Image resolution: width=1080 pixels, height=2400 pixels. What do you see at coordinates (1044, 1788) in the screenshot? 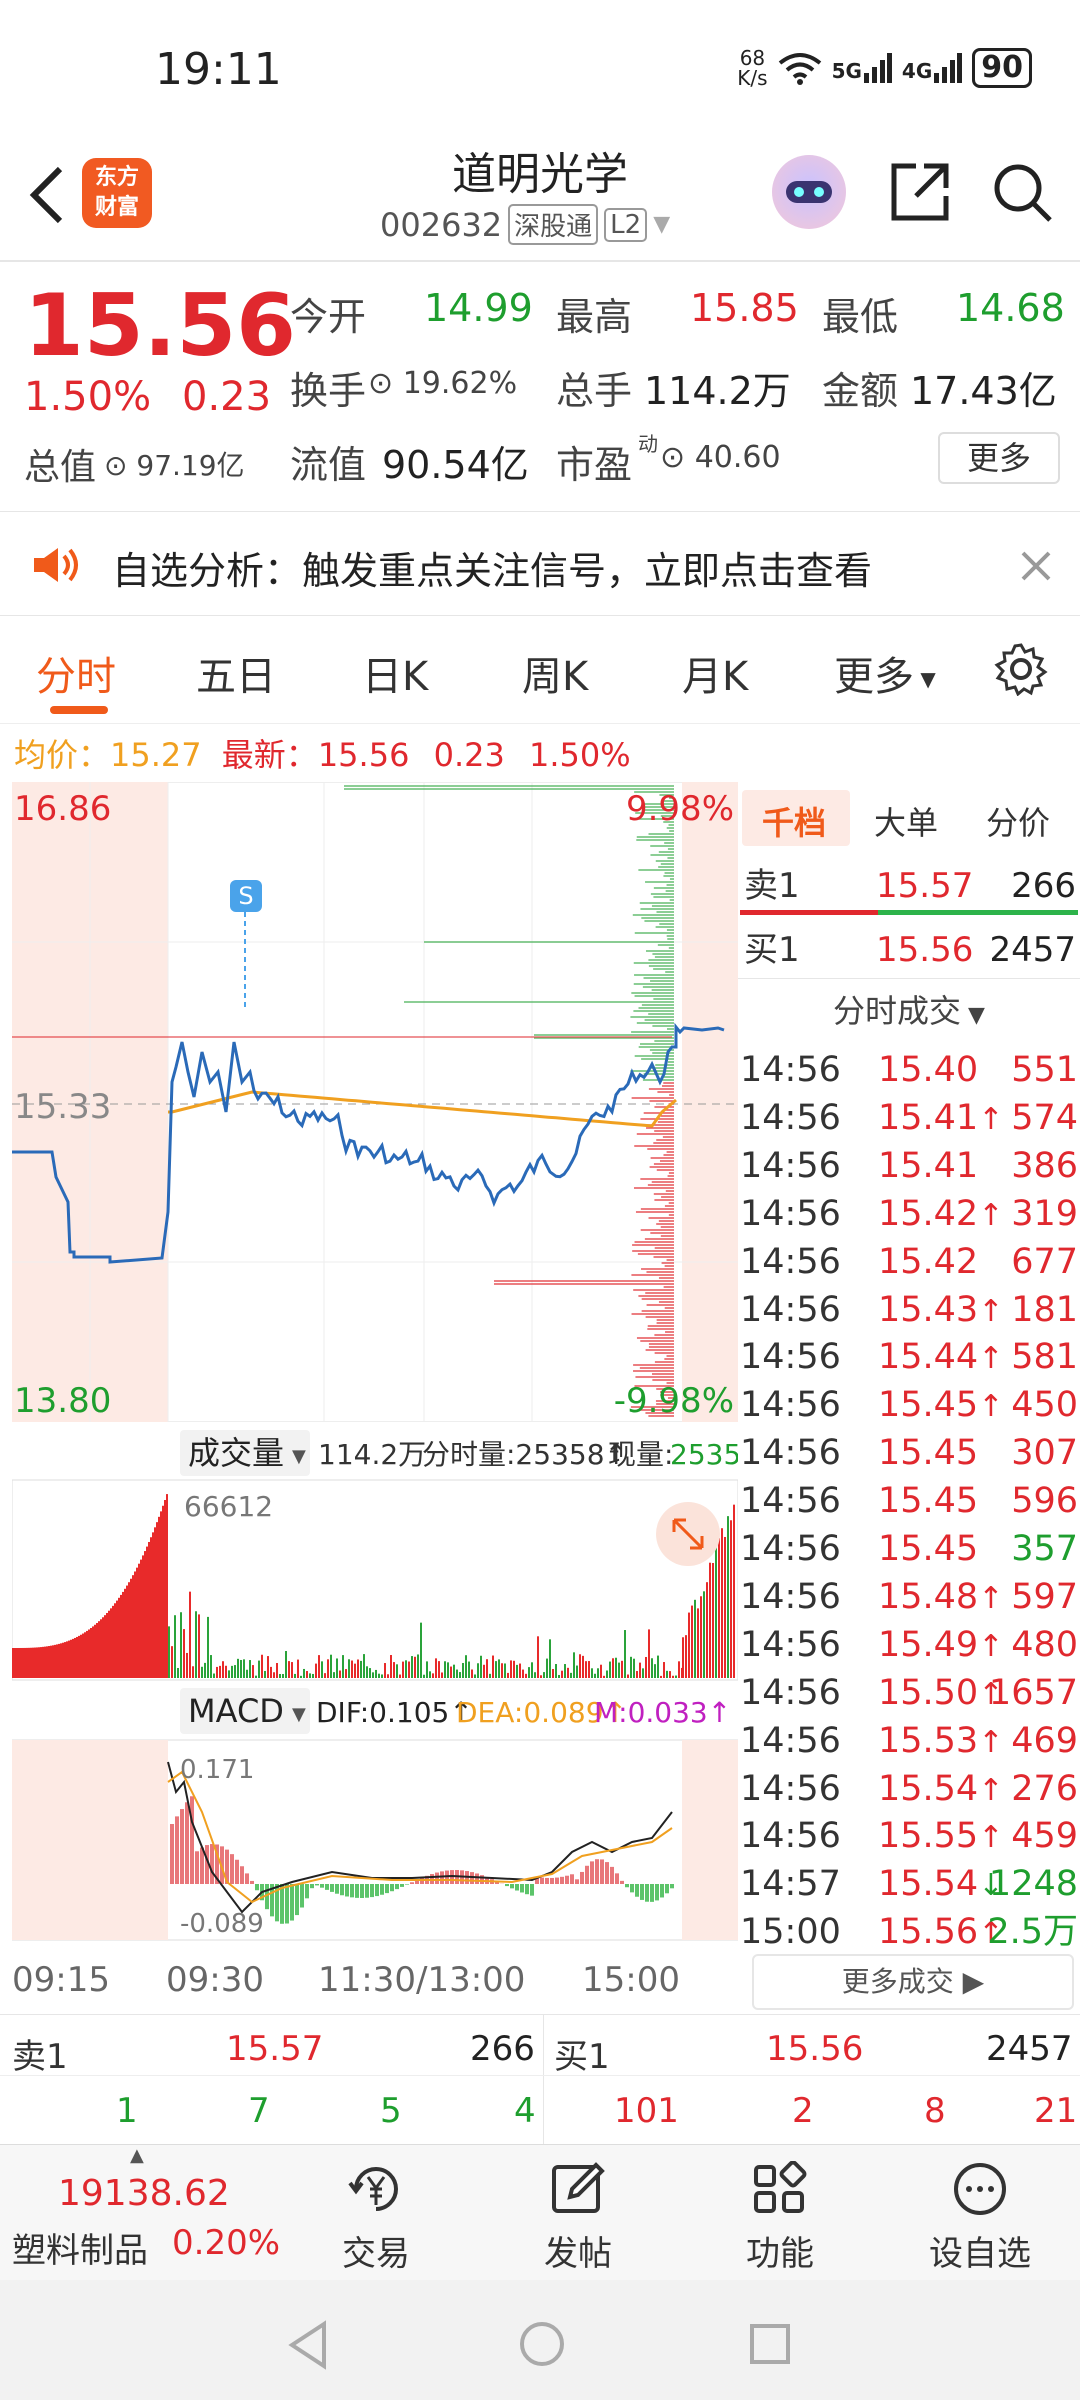
I see `trade-volume: 276` at bounding box center [1044, 1788].